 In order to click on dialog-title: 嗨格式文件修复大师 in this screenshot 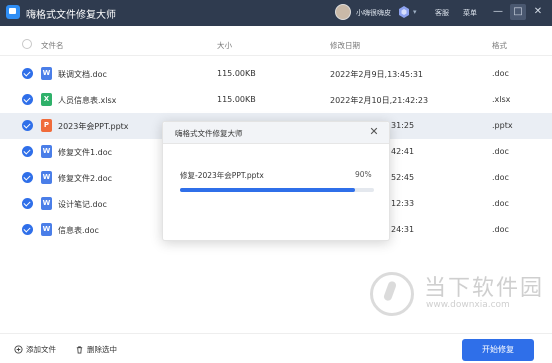, I will do `click(209, 133)`.